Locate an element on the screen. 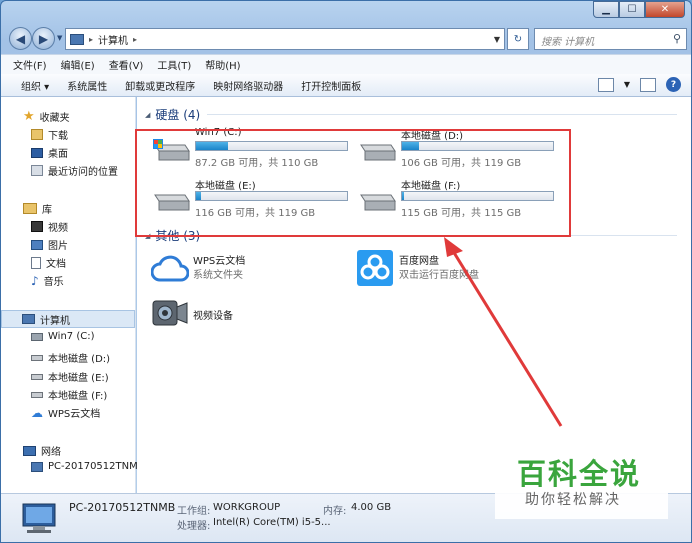 The height and width of the screenshot is (543, 692). nav-music-label: 音乐 is located at coordinates (53, 282).